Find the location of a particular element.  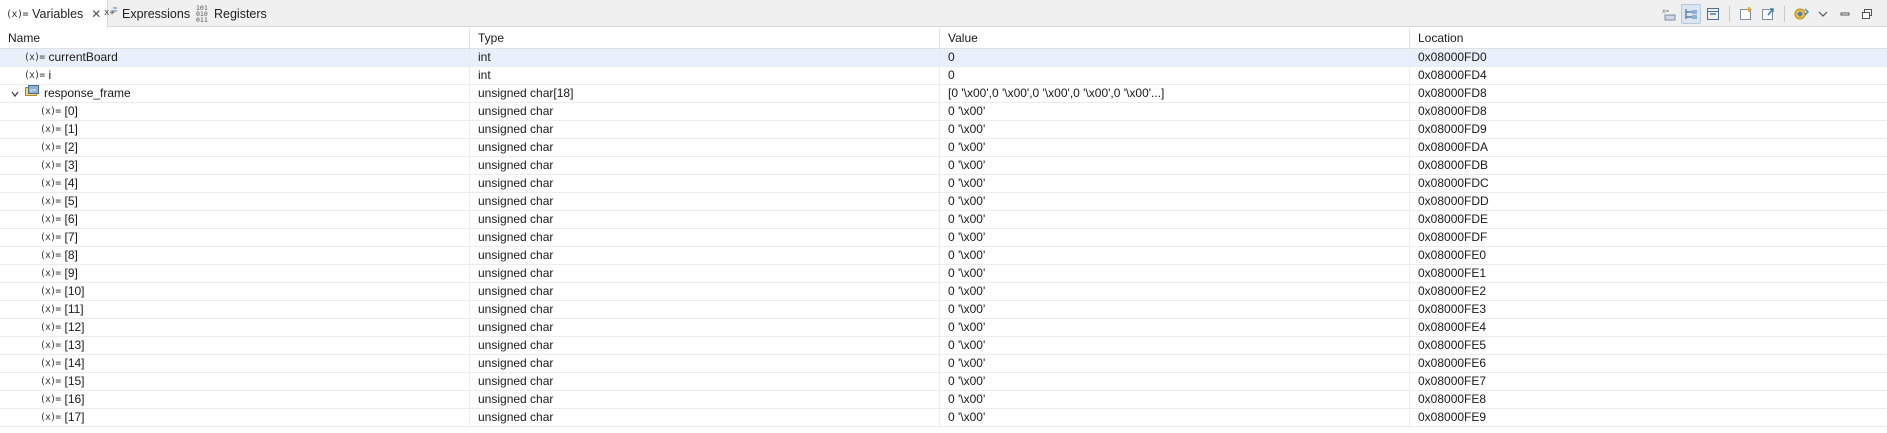

view-menu-icon is located at coordinates (1823, 14).